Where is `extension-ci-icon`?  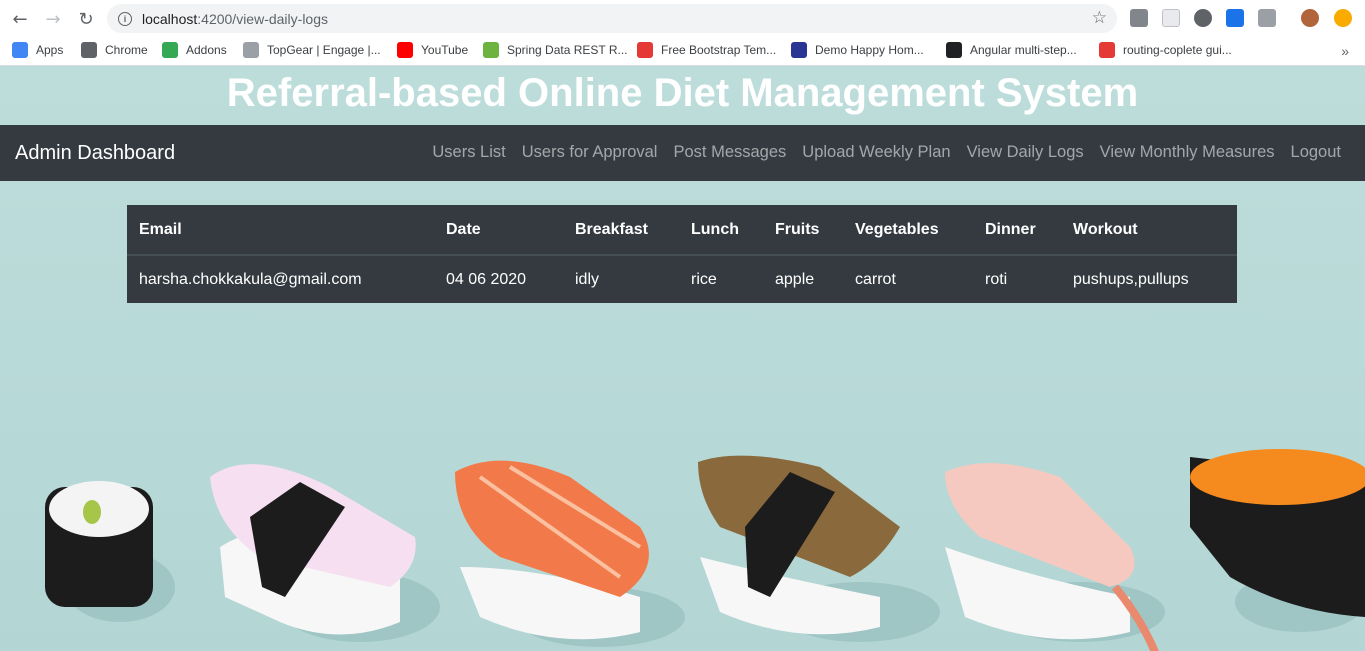
extension-ci-icon is located at coordinates (1267, 18).